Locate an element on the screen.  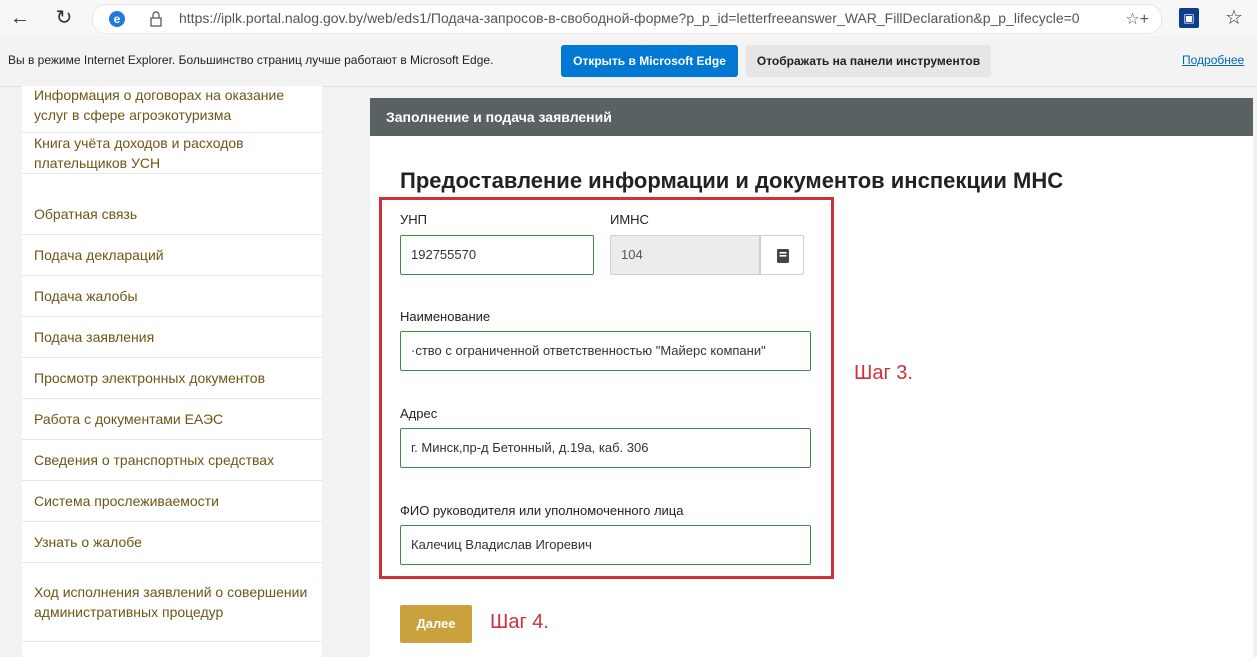
sidebar-item-complaint-status: Узнать о жалобе is located at coordinates (172, 542).